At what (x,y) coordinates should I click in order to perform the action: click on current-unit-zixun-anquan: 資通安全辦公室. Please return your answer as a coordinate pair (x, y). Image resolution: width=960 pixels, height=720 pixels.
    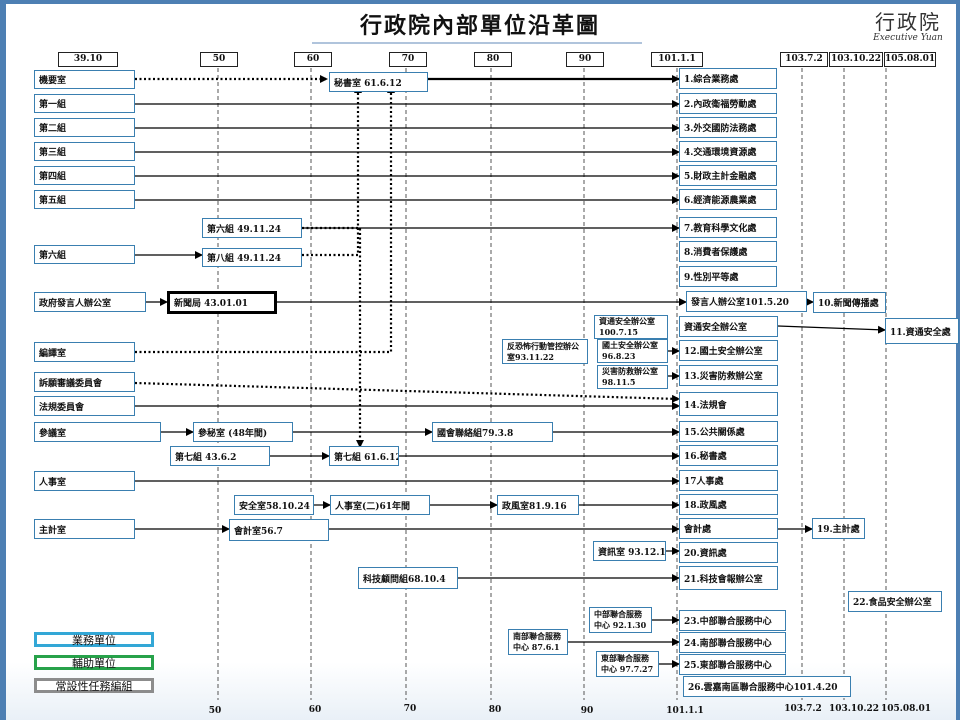
    Looking at the image, I should click on (728, 326).